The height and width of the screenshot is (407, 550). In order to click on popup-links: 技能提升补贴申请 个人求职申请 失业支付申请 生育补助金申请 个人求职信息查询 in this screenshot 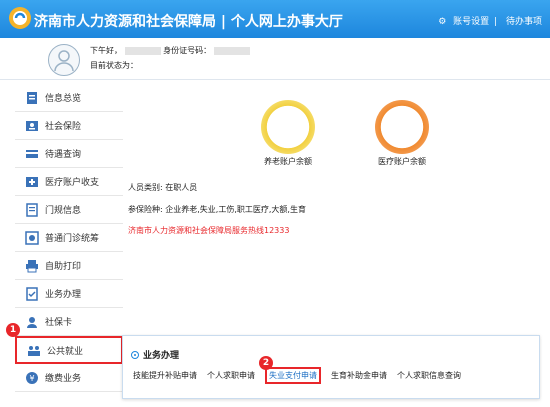, I will do `click(297, 375)`.